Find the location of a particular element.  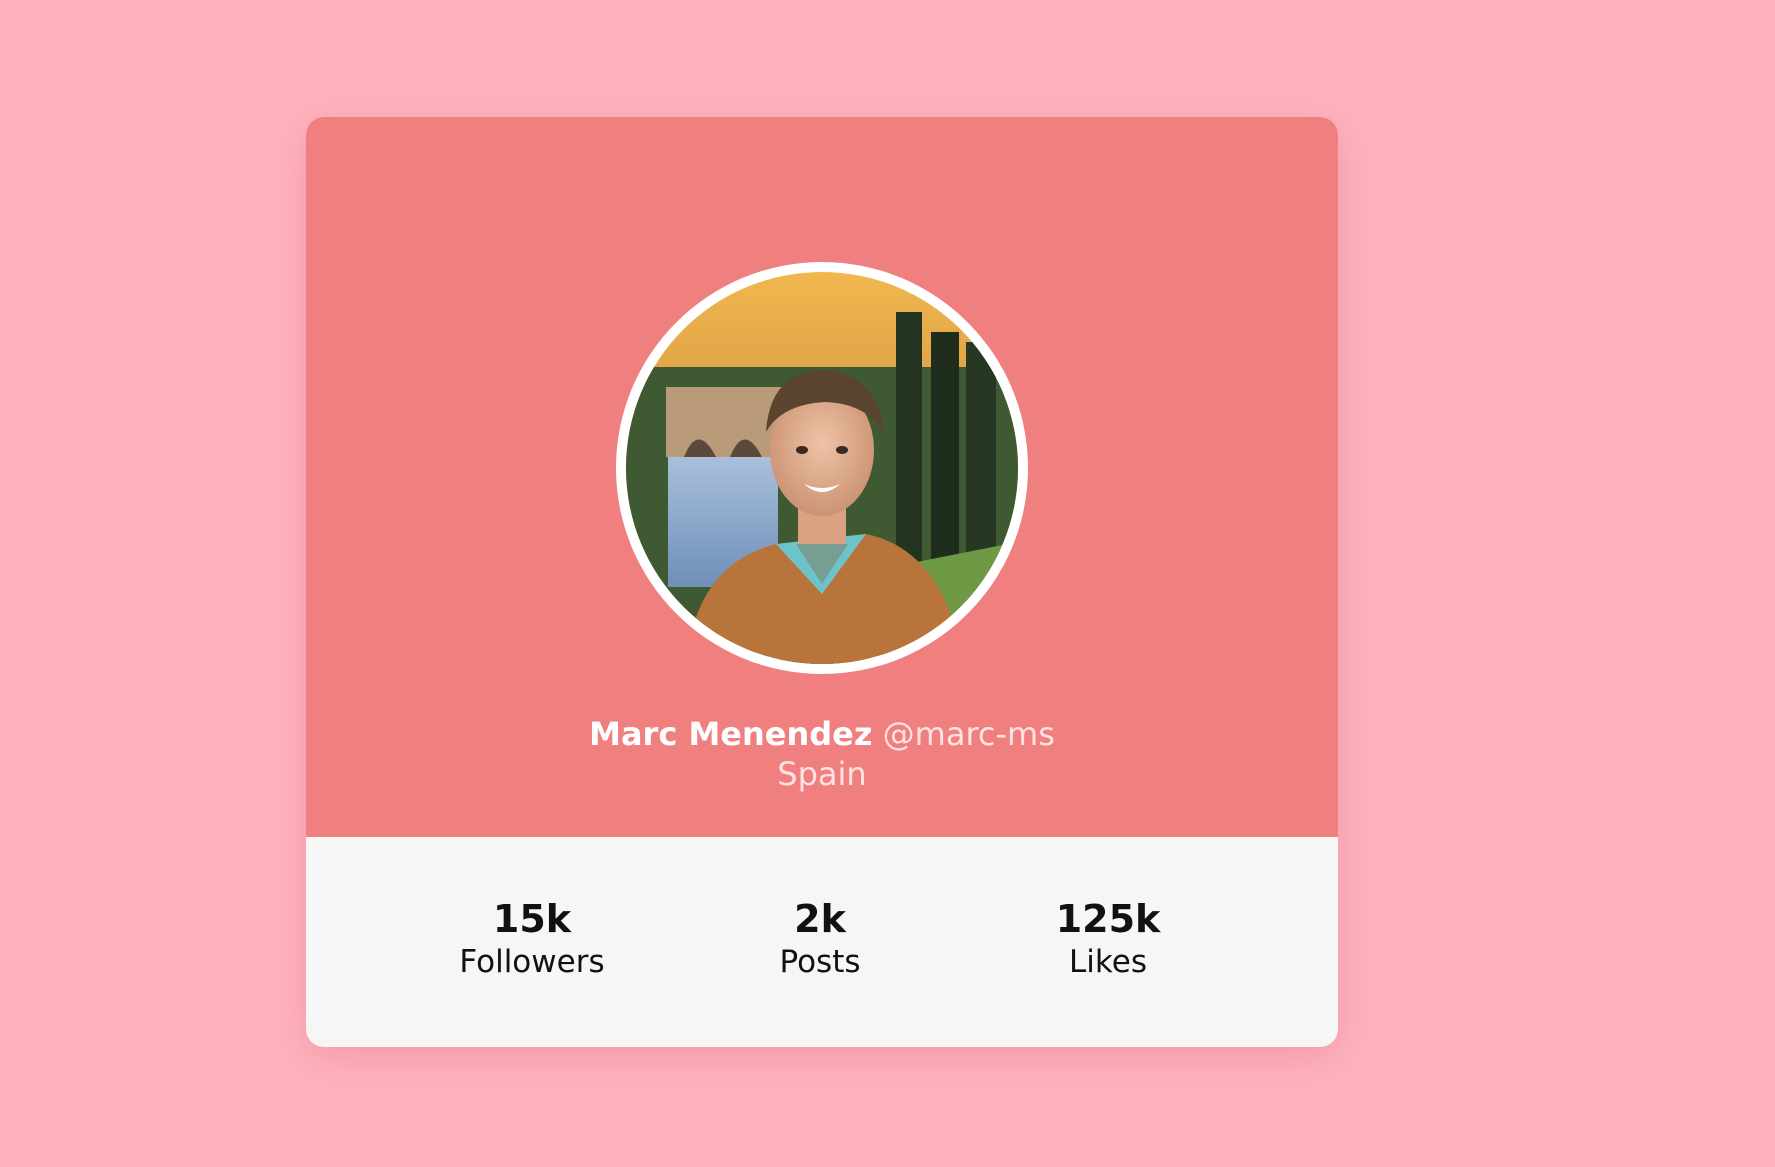

profile-handle: @marc-ms is located at coordinates (968, 734).